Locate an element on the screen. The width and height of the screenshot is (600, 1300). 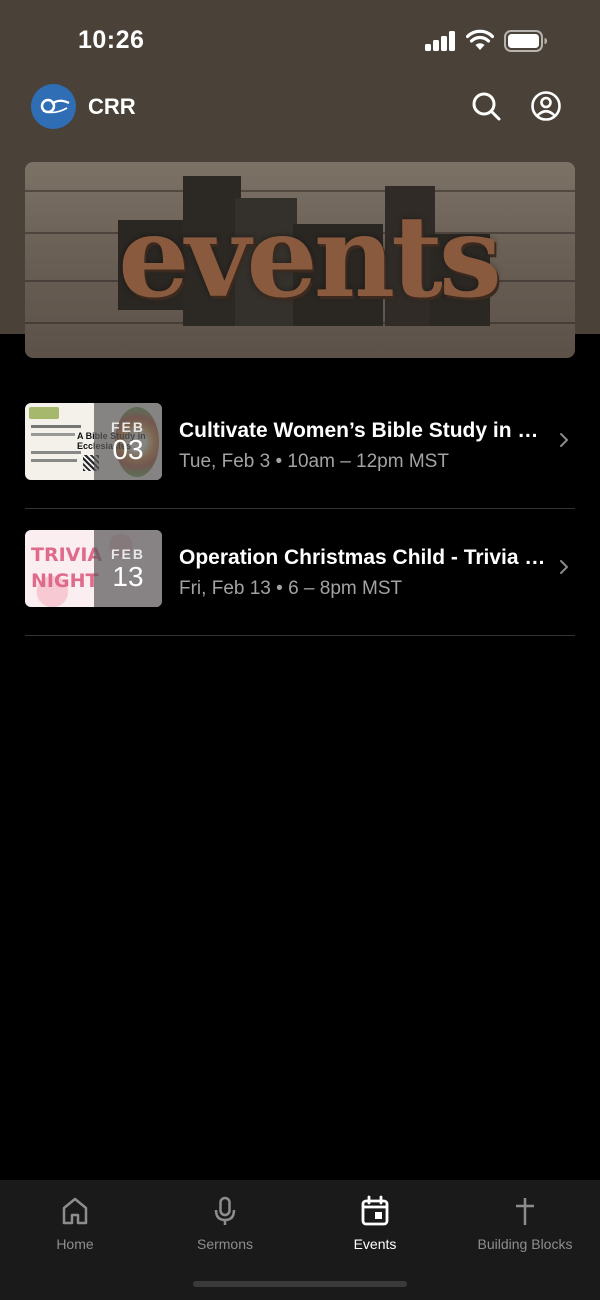
tab-events: Events is located at coordinates (375, 1225).